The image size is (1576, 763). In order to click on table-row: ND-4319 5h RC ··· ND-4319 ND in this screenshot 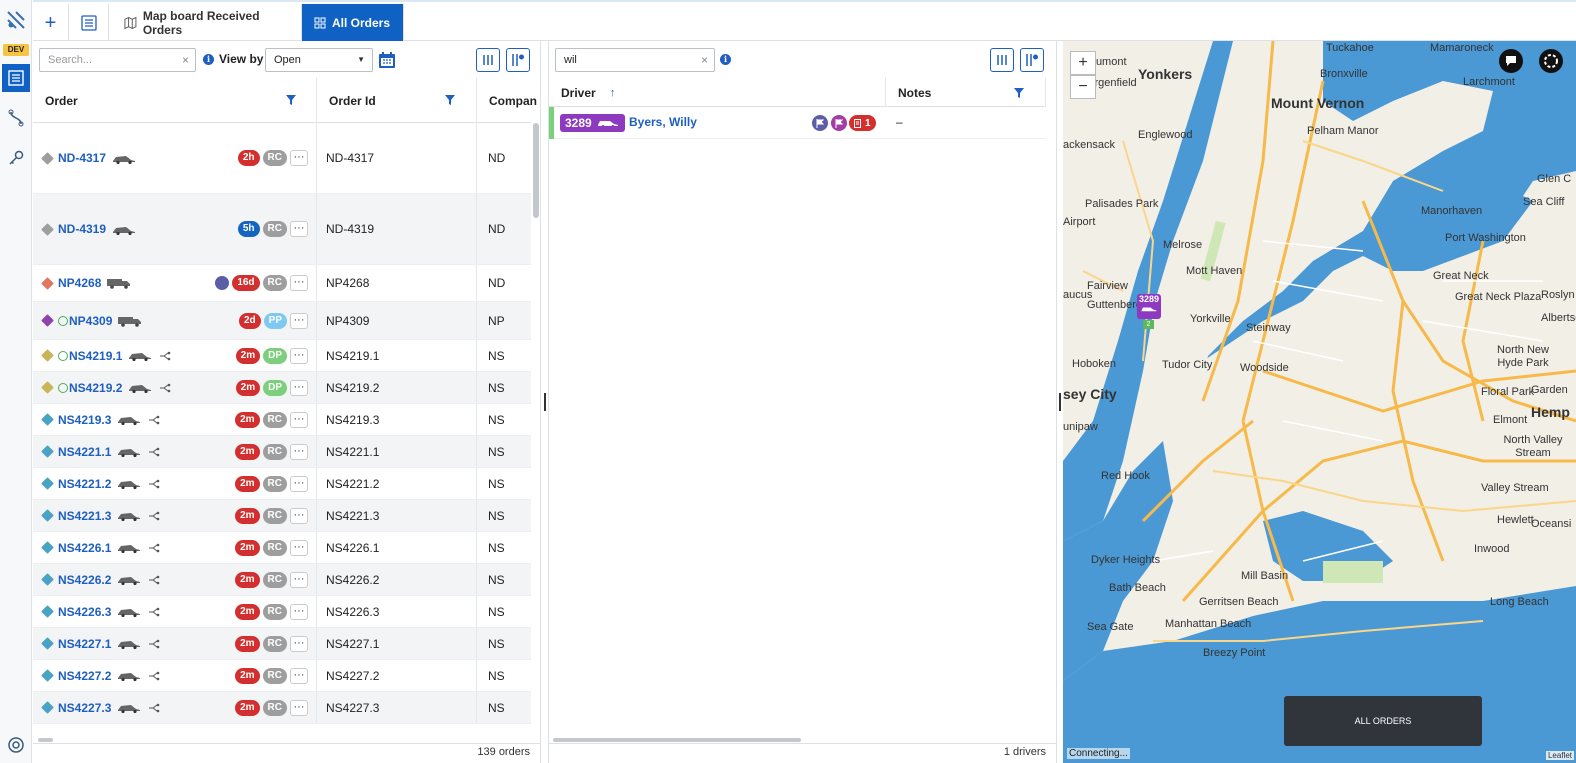, I will do `click(282, 229)`.